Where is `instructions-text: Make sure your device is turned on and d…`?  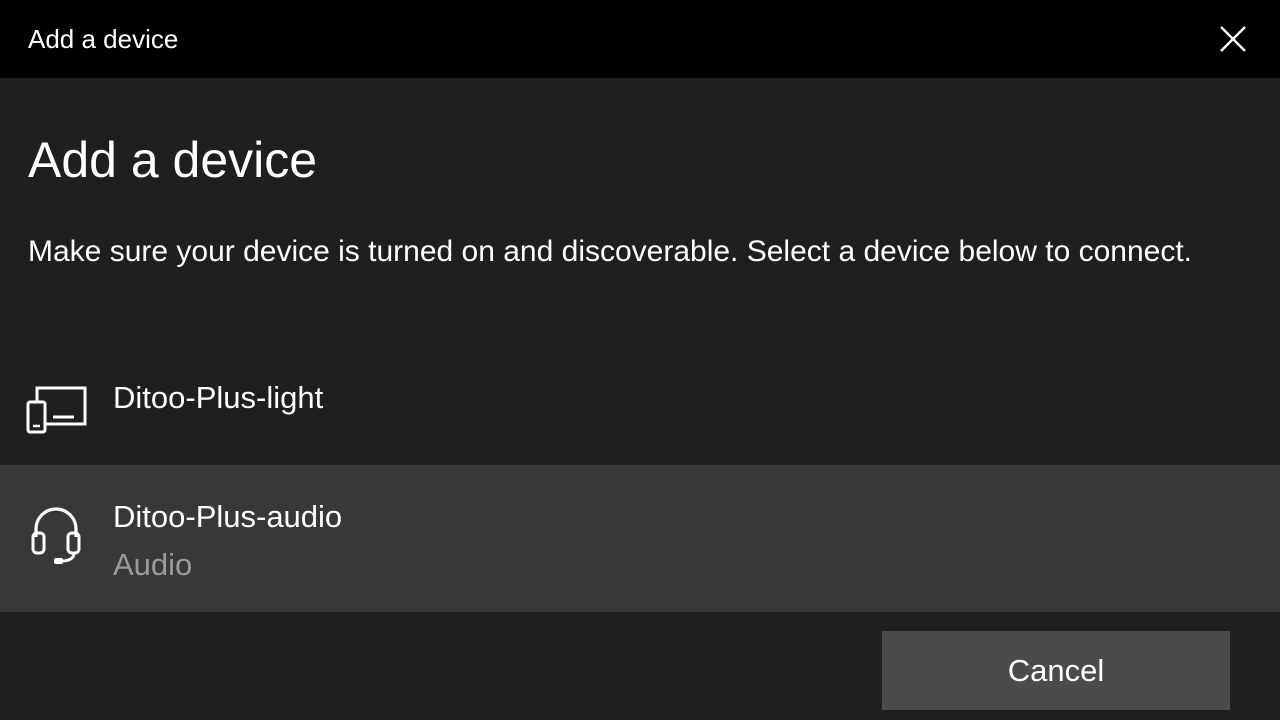
instructions-text: Make sure your device is turned on and d… is located at coordinates (610, 251).